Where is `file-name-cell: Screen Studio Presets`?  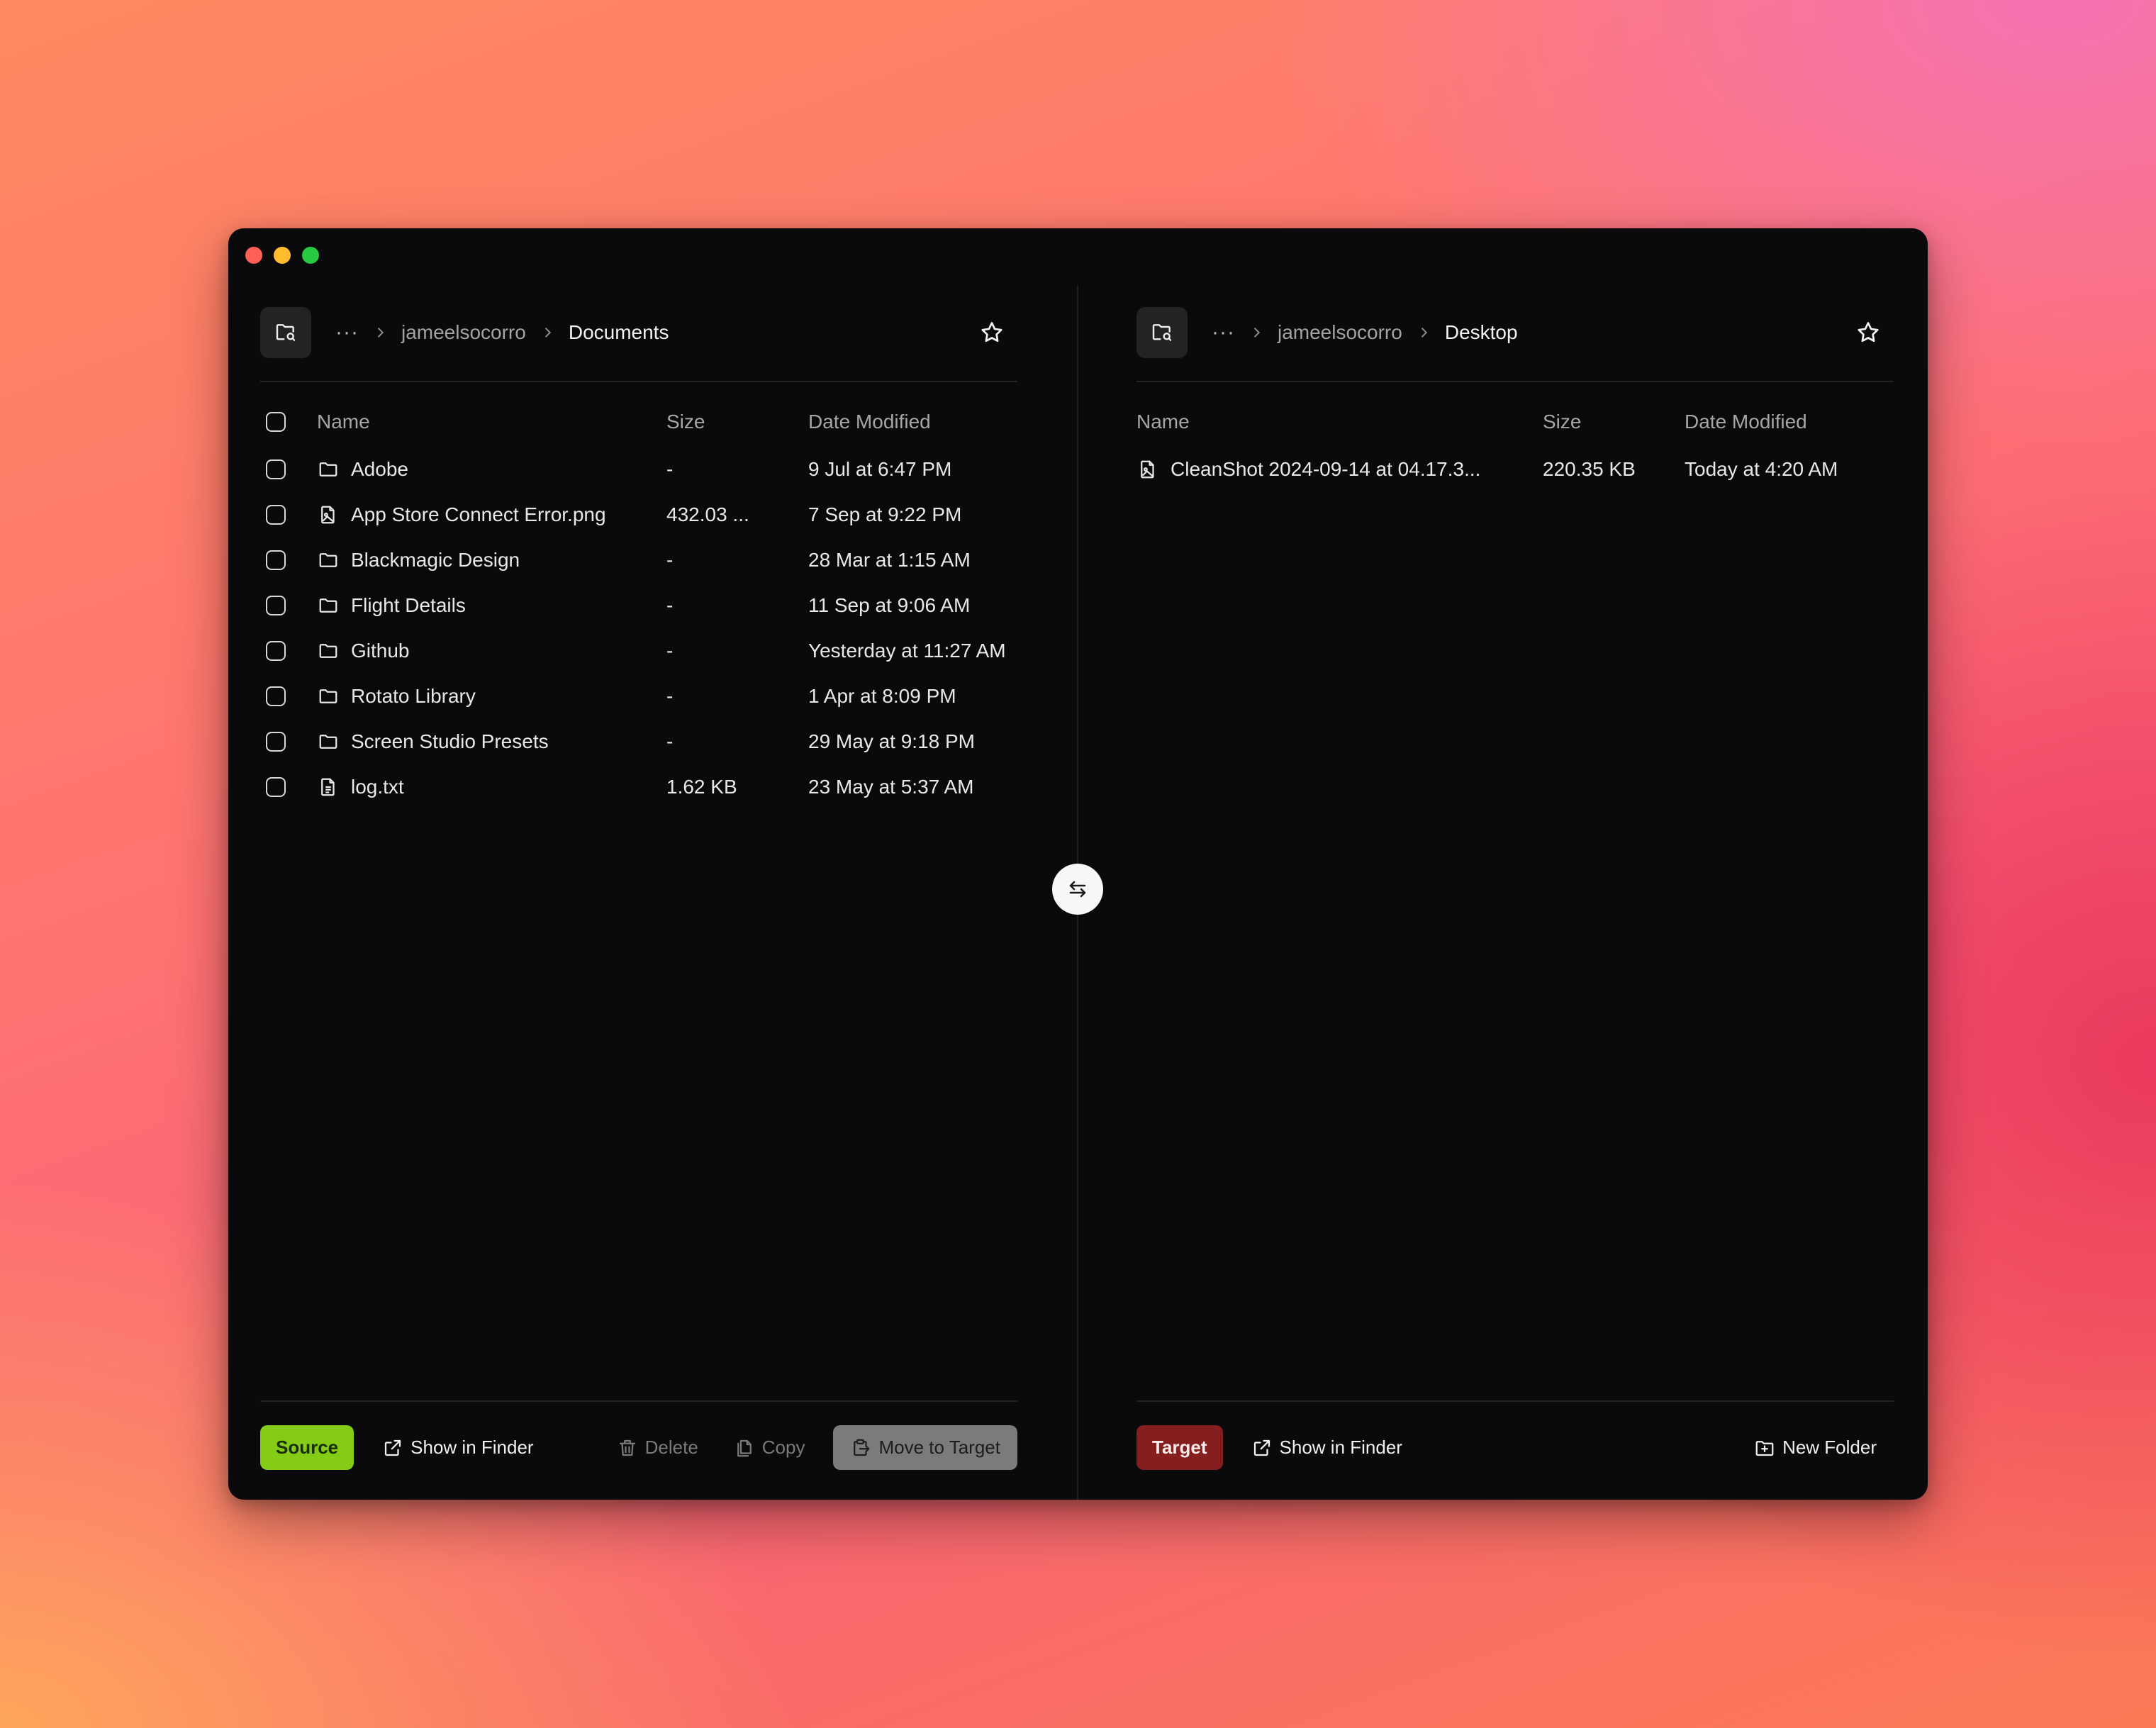 file-name-cell: Screen Studio Presets is located at coordinates (433, 741).